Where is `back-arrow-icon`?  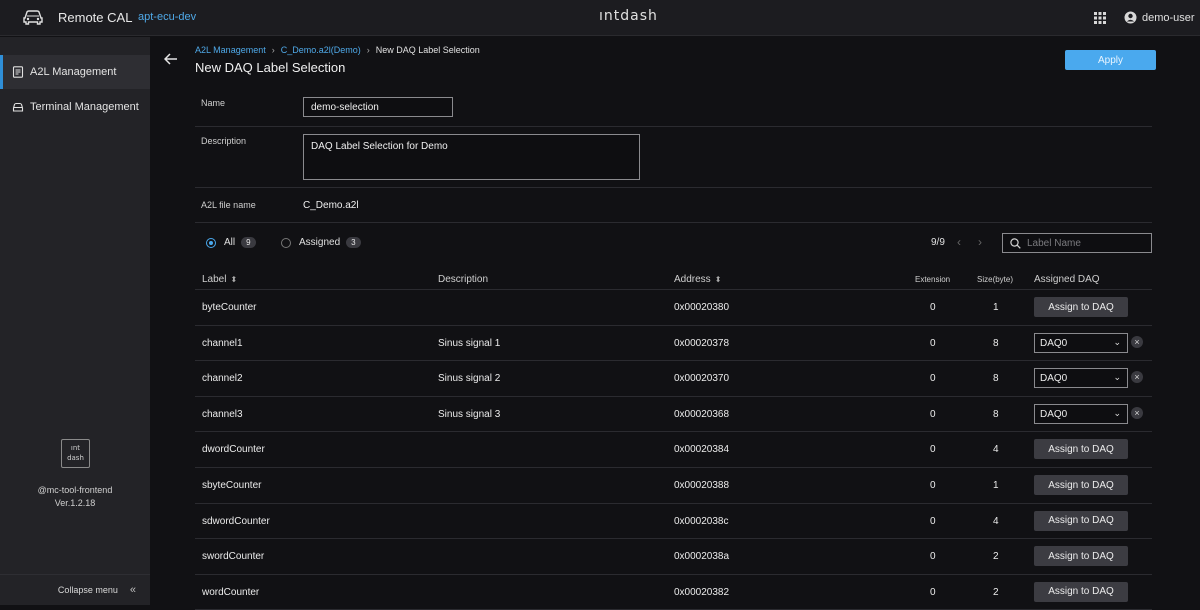 back-arrow-icon is located at coordinates (170, 60).